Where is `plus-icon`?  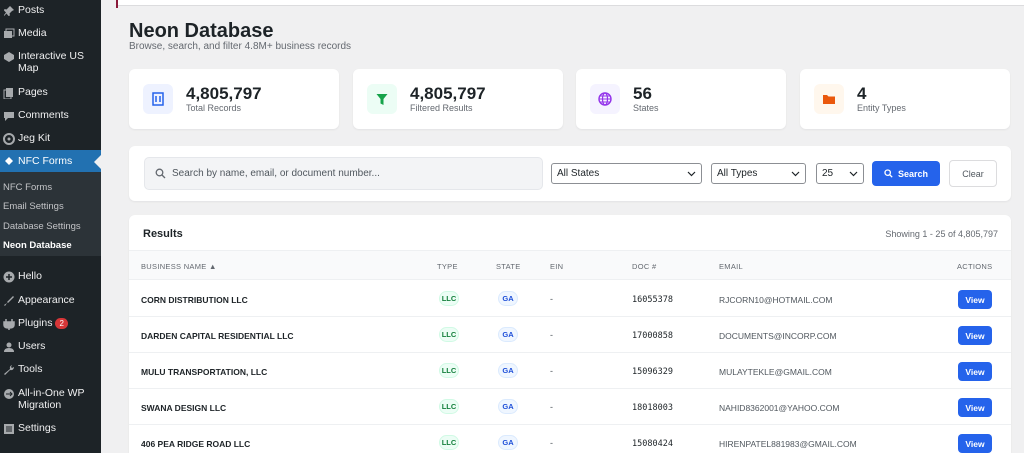 plus-icon is located at coordinates (9, 277).